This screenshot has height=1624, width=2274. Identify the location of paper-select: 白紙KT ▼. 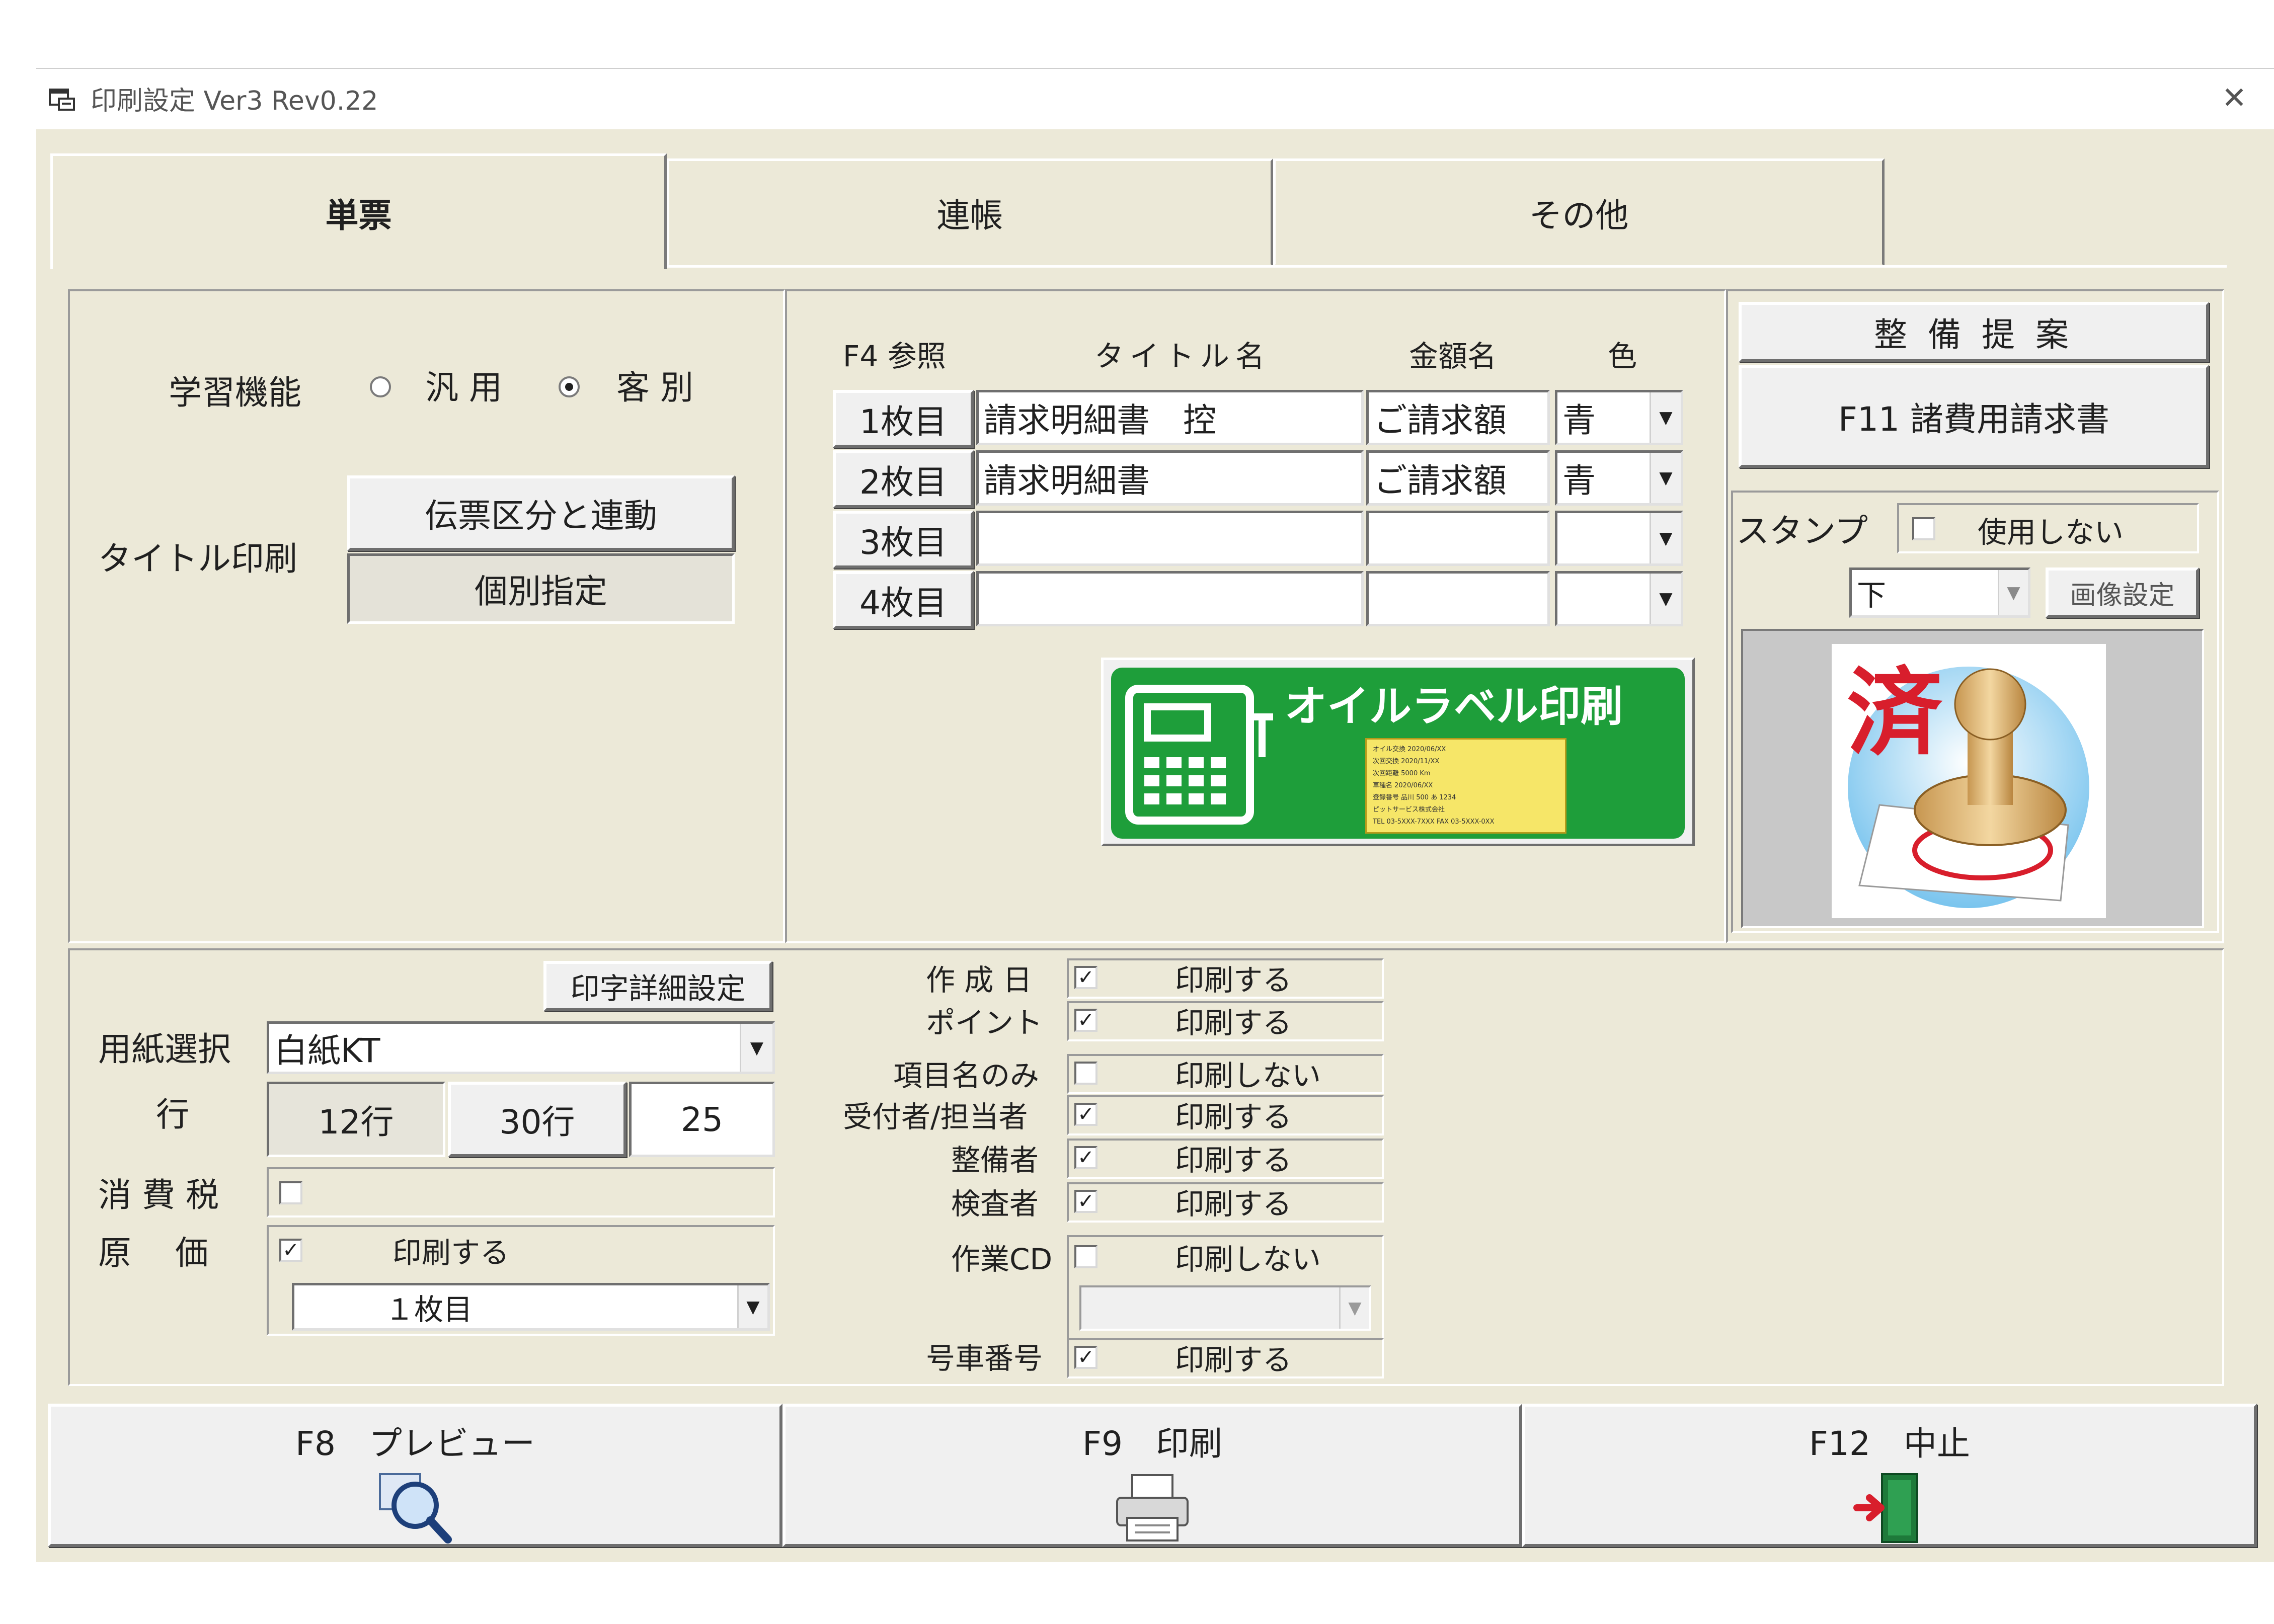
(521, 1047).